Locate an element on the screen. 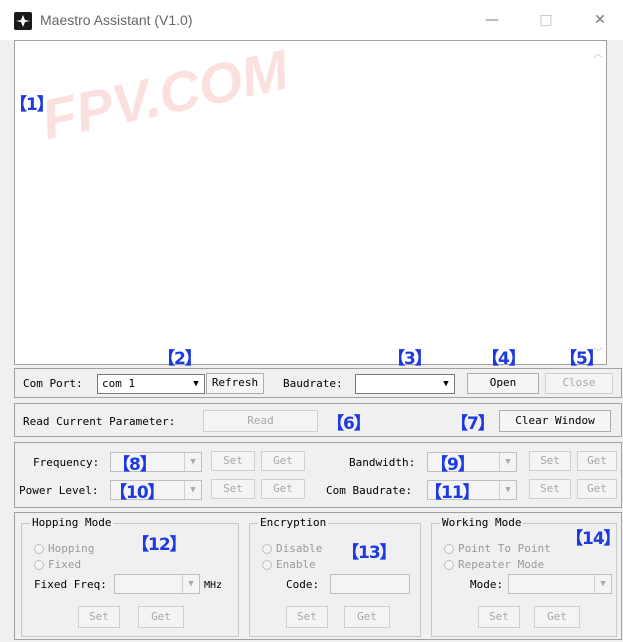 The image size is (623, 642). power-get-button: Get is located at coordinates (283, 489).